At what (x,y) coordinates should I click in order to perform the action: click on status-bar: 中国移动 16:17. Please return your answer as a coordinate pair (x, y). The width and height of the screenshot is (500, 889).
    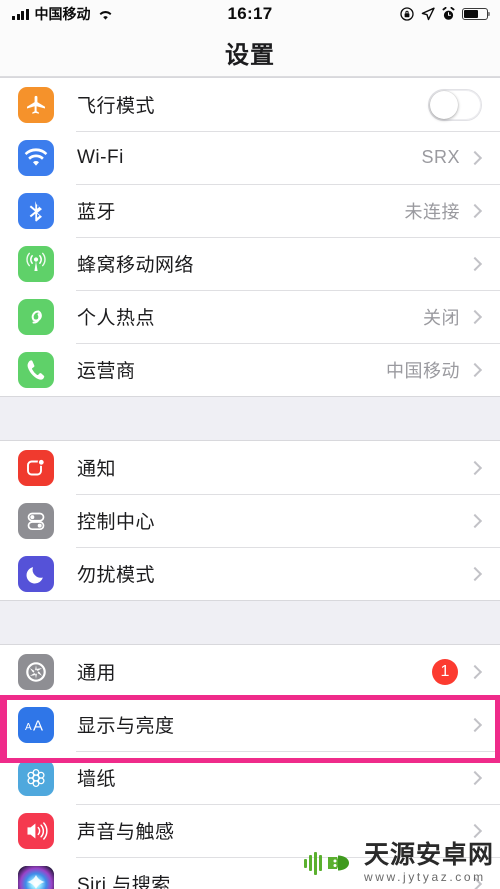
    Looking at the image, I should click on (250, 14).